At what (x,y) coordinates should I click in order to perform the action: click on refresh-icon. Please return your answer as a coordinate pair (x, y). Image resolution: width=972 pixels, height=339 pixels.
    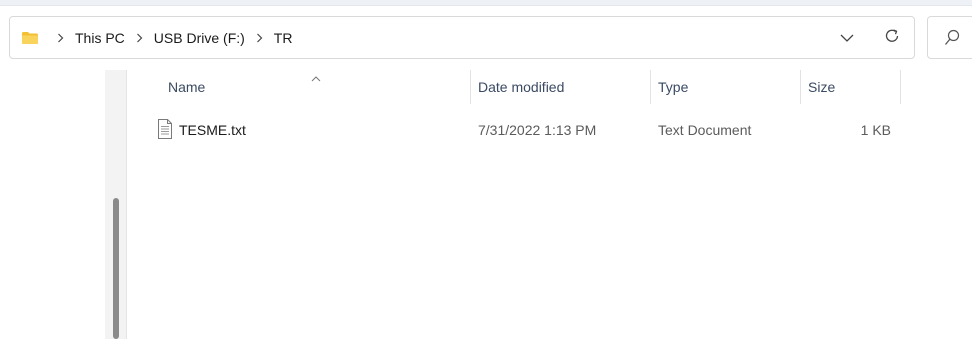
    Looking at the image, I should click on (892, 38).